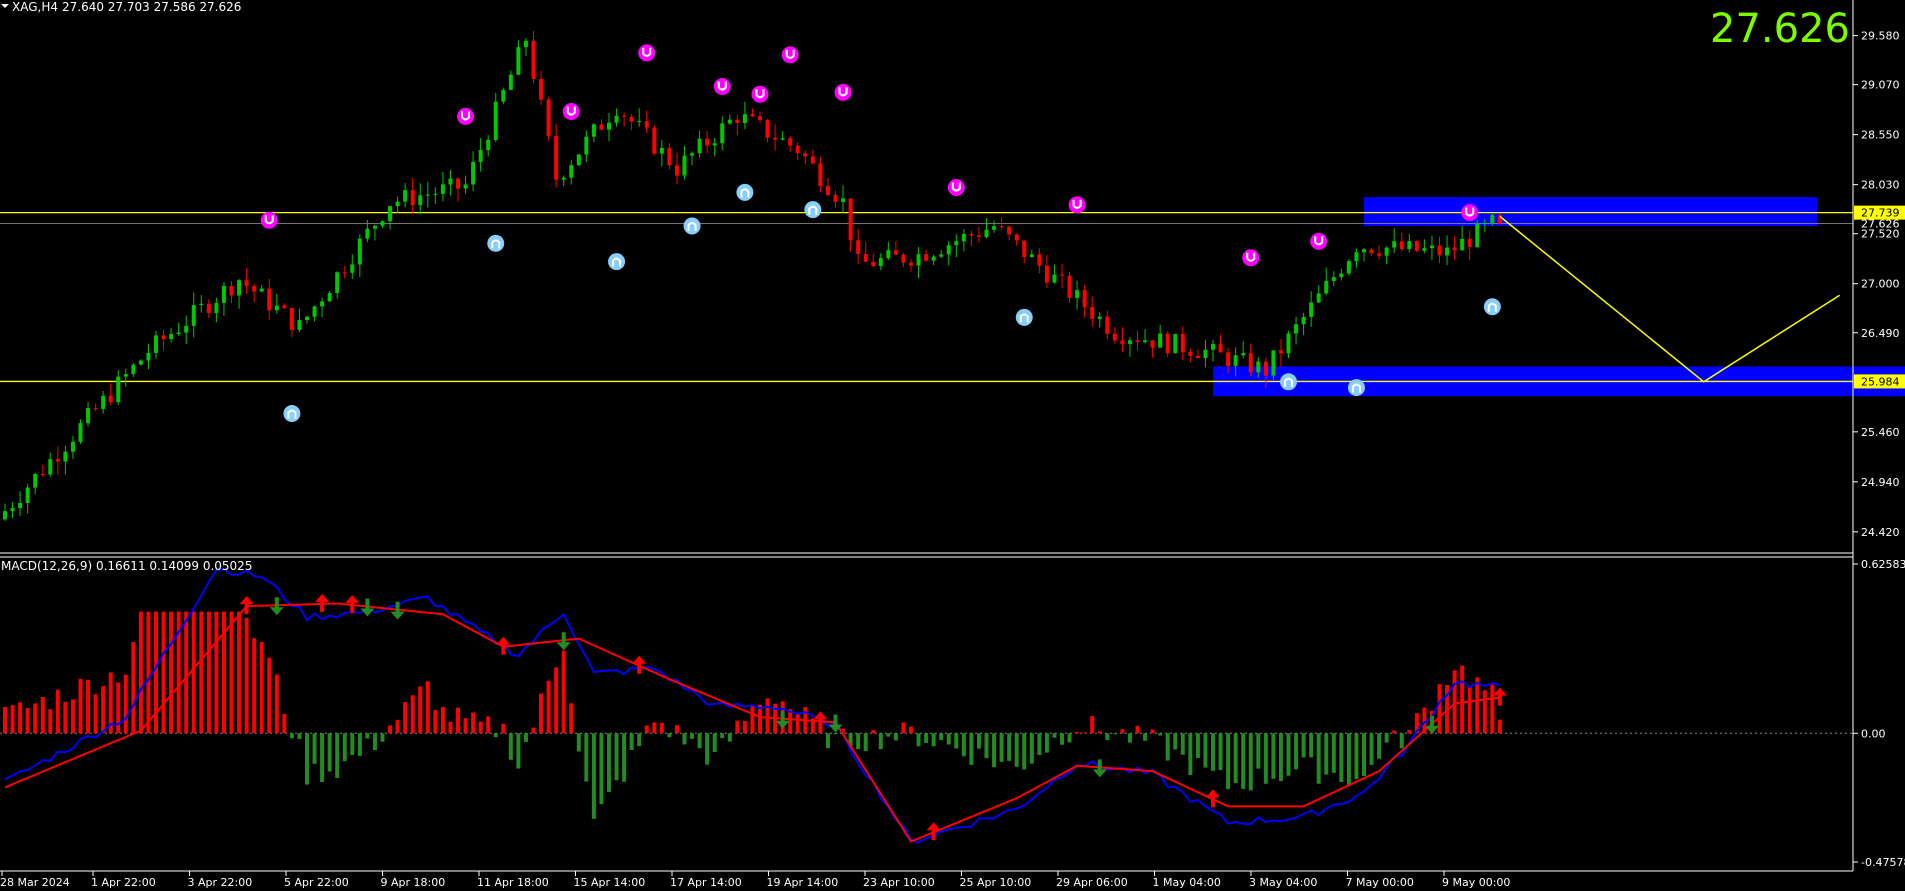  What do you see at coordinates (610, 882) in the screenshot?
I see `time-tick-label: 15 Apr 14:00` at bounding box center [610, 882].